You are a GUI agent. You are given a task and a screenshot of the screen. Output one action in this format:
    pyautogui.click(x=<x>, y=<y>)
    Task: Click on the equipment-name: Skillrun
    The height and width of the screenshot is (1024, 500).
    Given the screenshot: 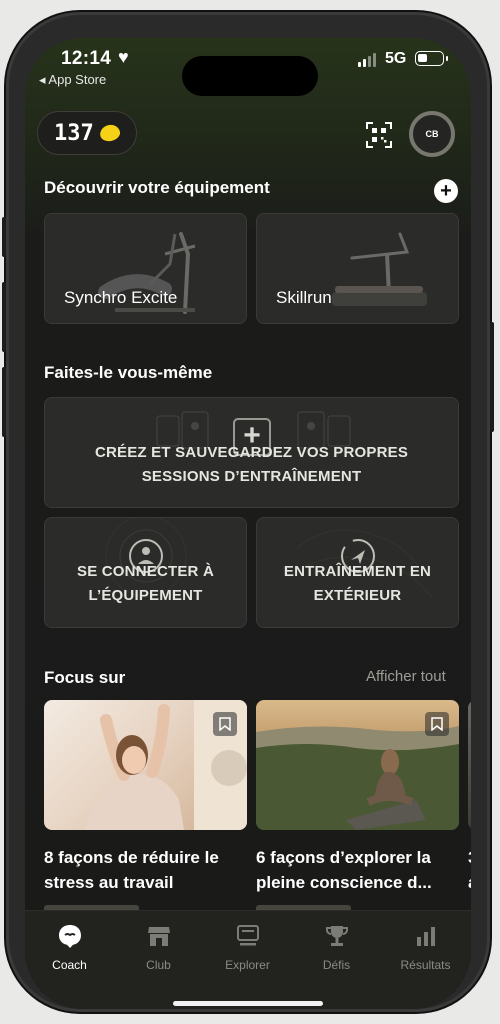 What is the action you would take?
    pyautogui.click(x=304, y=297)
    